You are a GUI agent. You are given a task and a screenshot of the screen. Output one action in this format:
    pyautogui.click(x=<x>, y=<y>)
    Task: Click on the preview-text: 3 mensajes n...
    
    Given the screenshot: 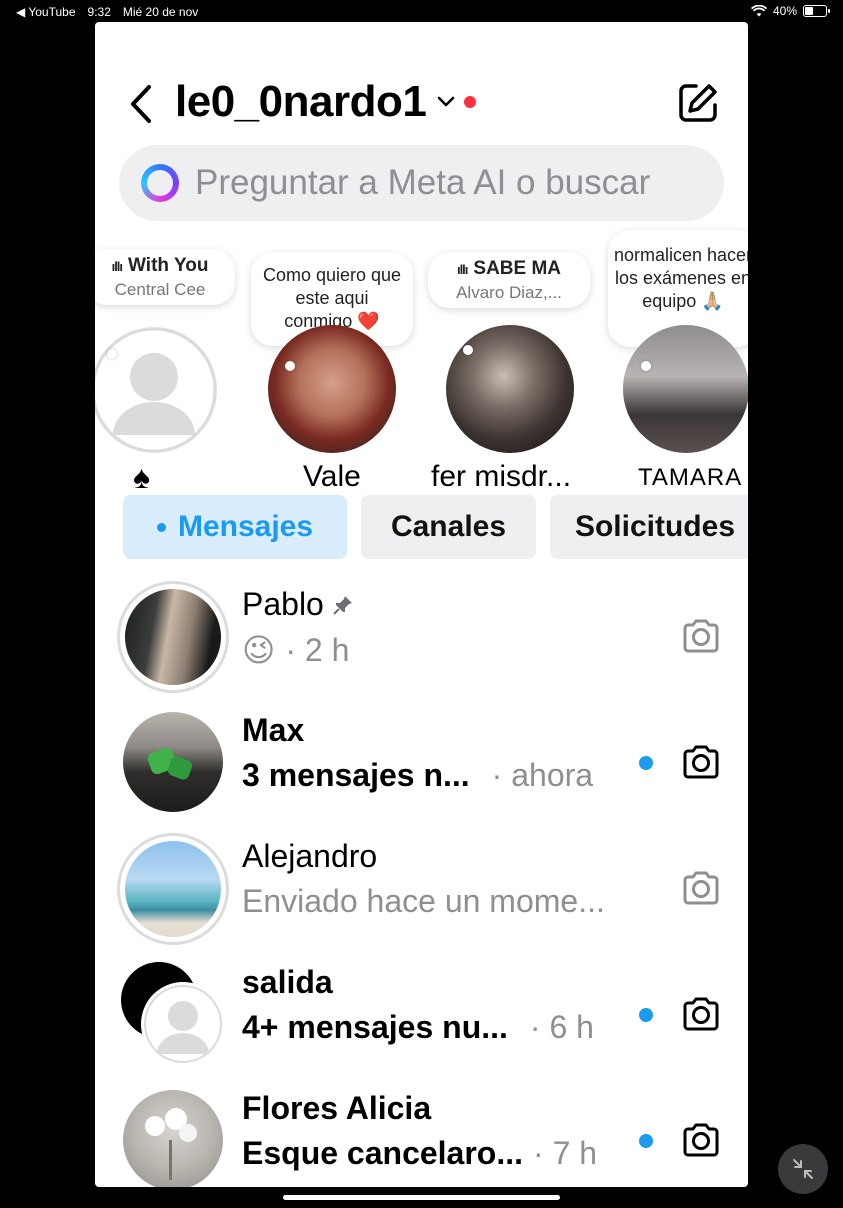 What is the action you would take?
    pyautogui.click(x=356, y=775)
    